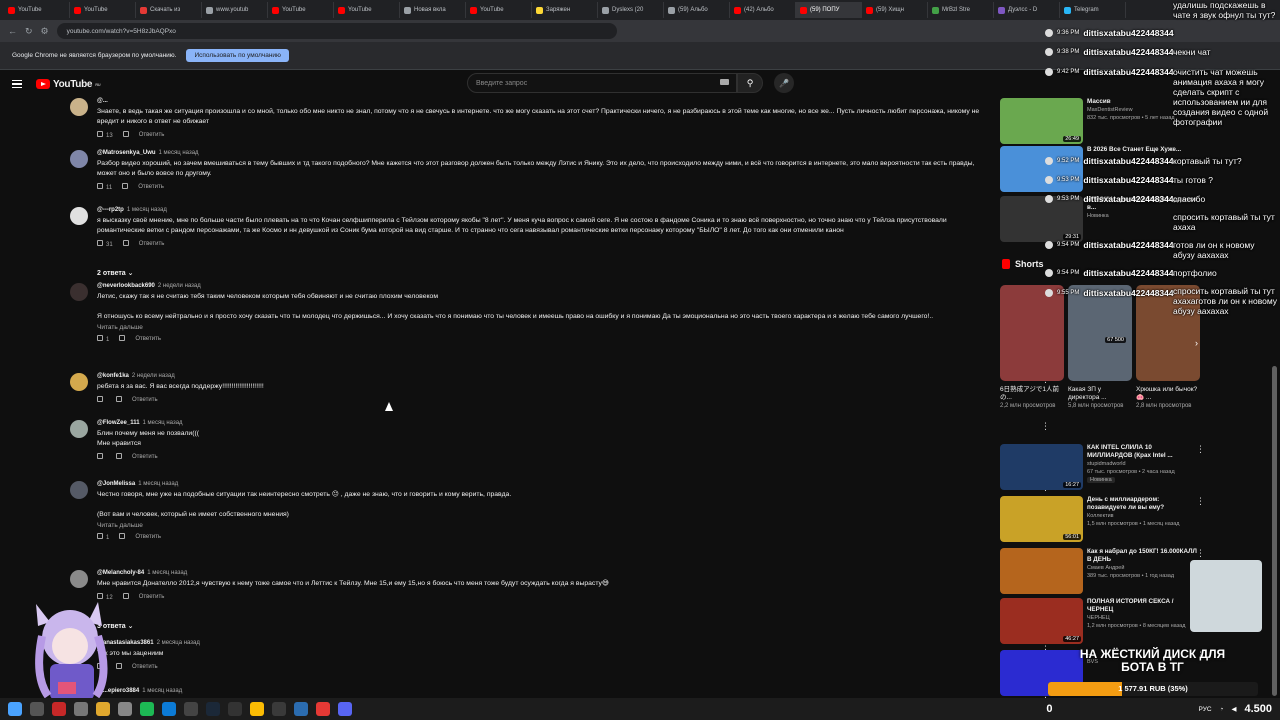  What do you see at coordinates (147, 709) in the screenshot?
I see `spotify-icon` at bounding box center [147, 709].